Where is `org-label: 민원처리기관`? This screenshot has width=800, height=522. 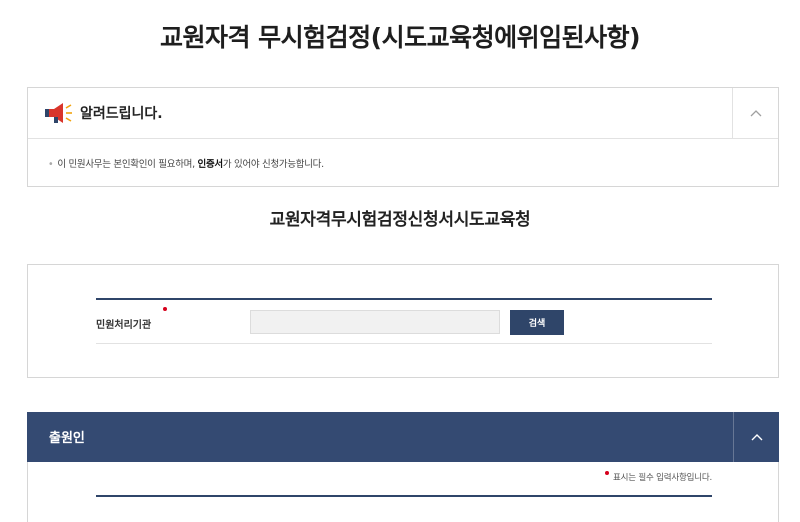 org-label: 민원처리기관 is located at coordinates (124, 325).